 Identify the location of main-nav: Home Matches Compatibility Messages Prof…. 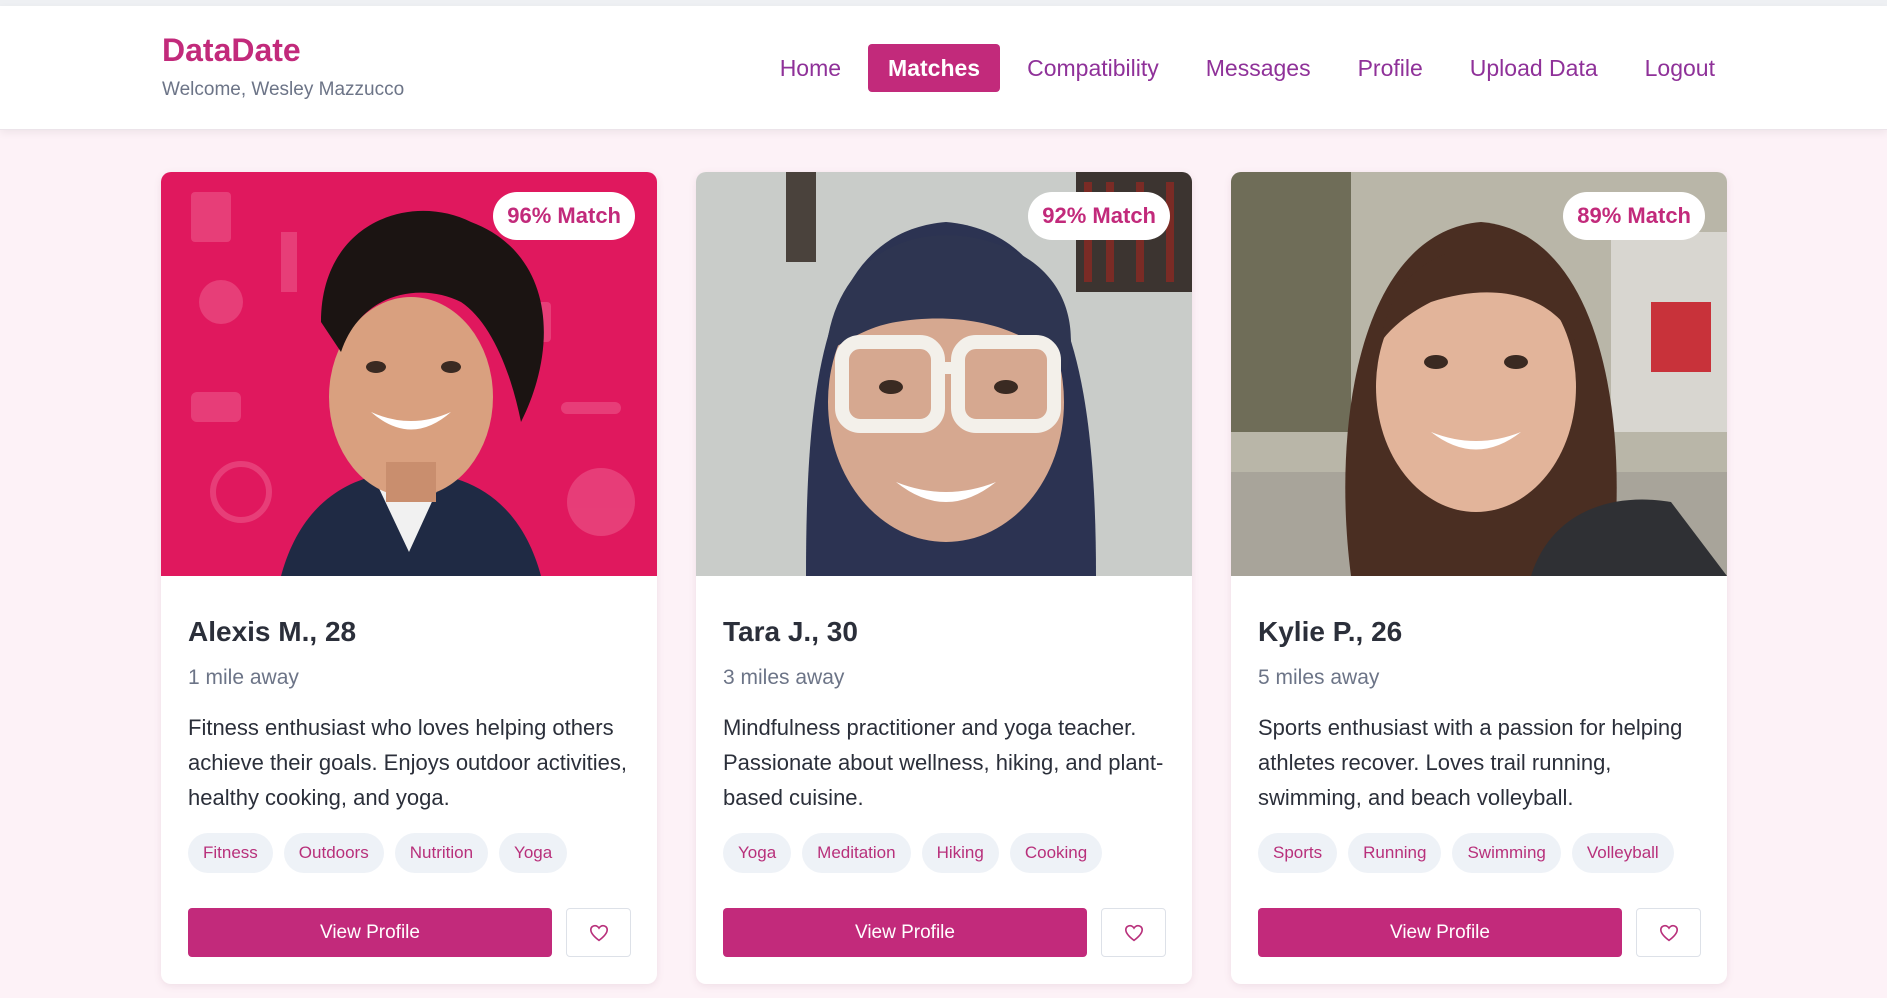
(1244, 68).